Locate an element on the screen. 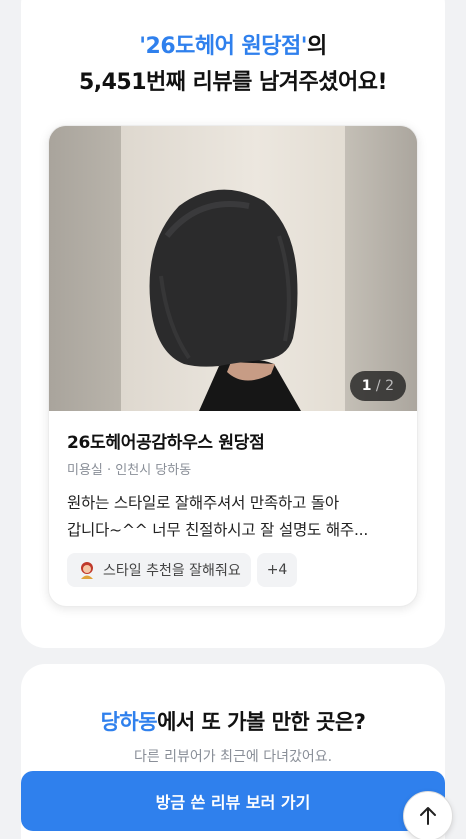 The image size is (466, 839). review-tag: 스타일 추천을 잘해줘요 is located at coordinates (159, 570).